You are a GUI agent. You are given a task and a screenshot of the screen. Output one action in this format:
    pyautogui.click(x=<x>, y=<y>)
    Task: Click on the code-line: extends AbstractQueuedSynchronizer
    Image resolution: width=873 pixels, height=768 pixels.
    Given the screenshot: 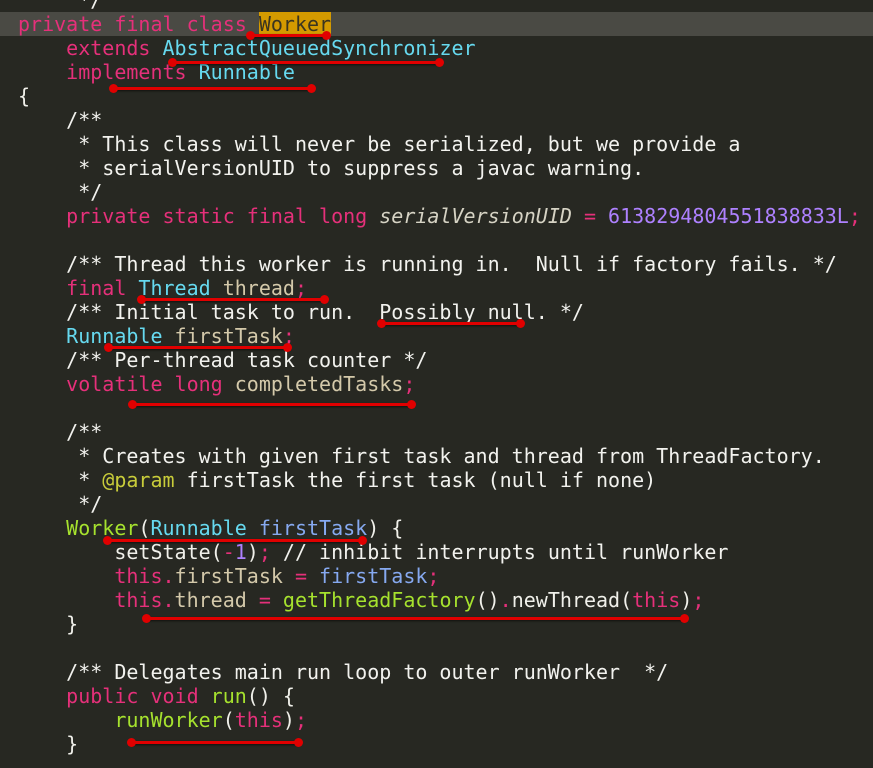 What is the action you would take?
    pyautogui.click(x=439, y=48)
    